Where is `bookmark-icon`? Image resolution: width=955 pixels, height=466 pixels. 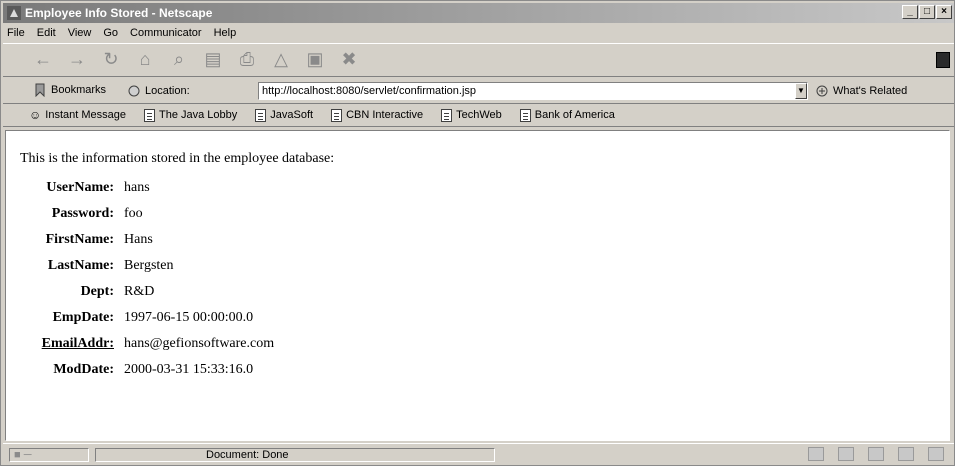 bookmark-icon is located at coordinates (40, 90).